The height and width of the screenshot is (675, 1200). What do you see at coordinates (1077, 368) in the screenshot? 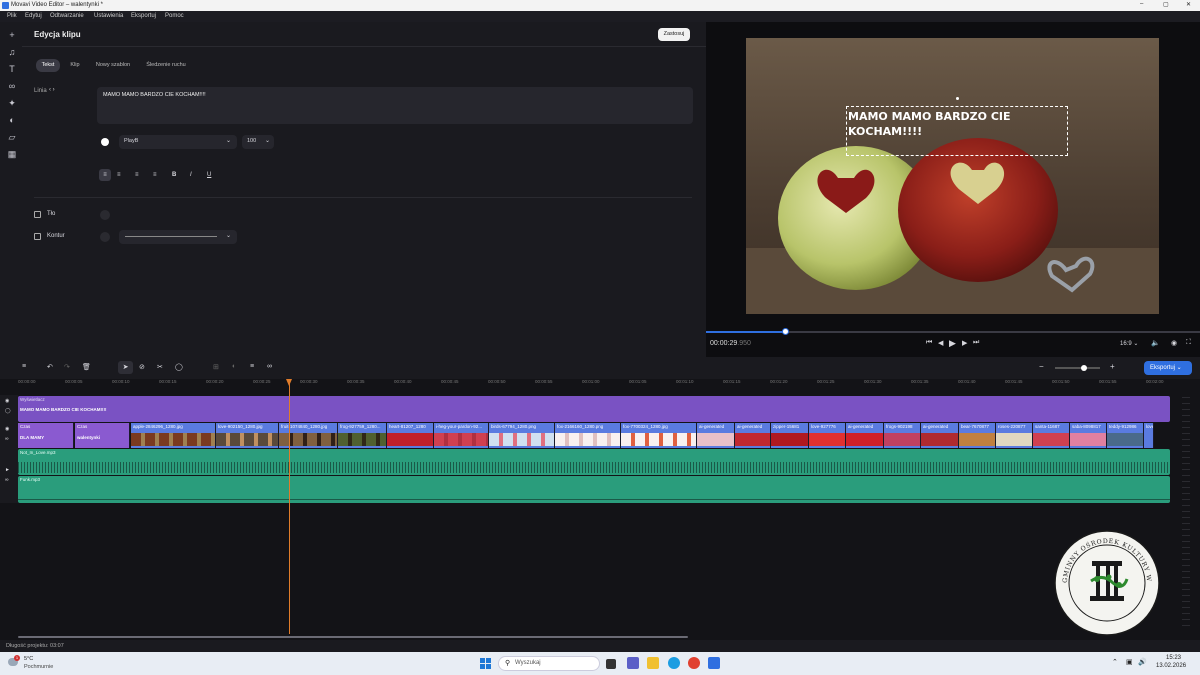
I see `zoom-slider` at bounding box center [1077, 368].